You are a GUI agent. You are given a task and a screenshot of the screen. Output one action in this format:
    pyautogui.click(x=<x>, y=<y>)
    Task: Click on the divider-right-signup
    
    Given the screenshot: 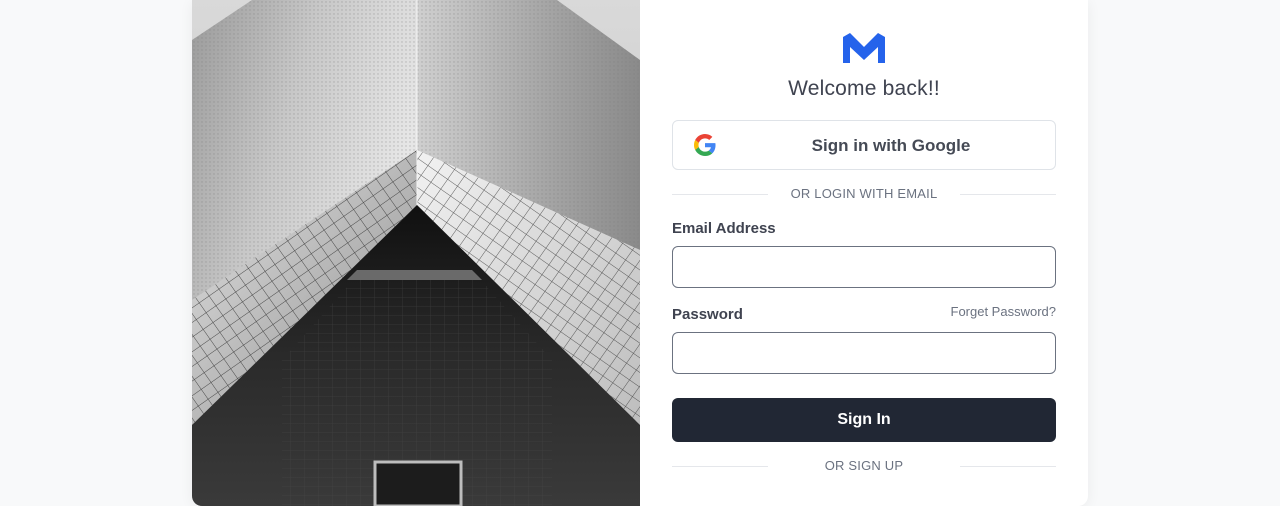 What is the action you would take?
    pyautogui.click(x=1008, y=466)
    